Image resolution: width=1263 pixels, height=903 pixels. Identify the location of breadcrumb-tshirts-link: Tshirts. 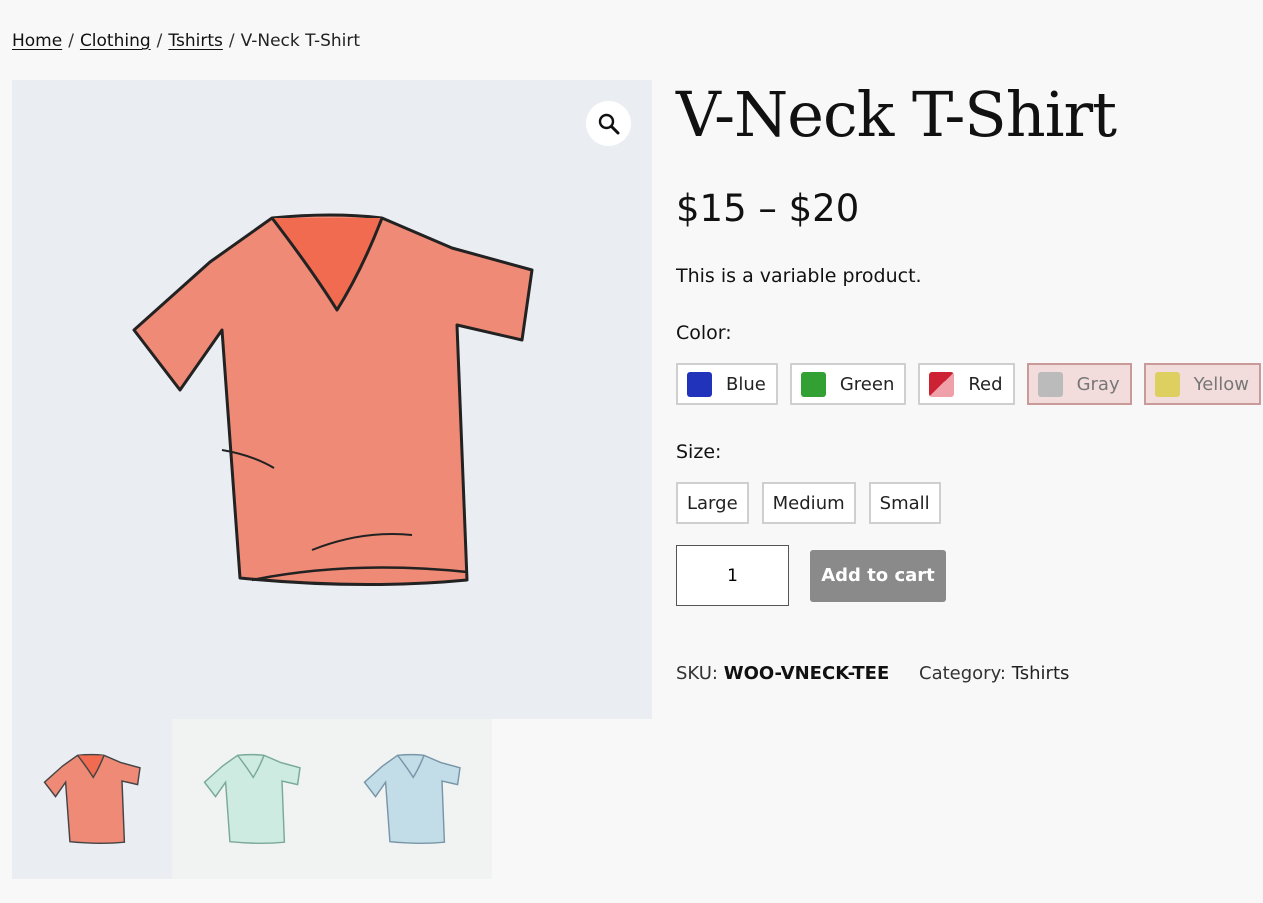
(195, 41).